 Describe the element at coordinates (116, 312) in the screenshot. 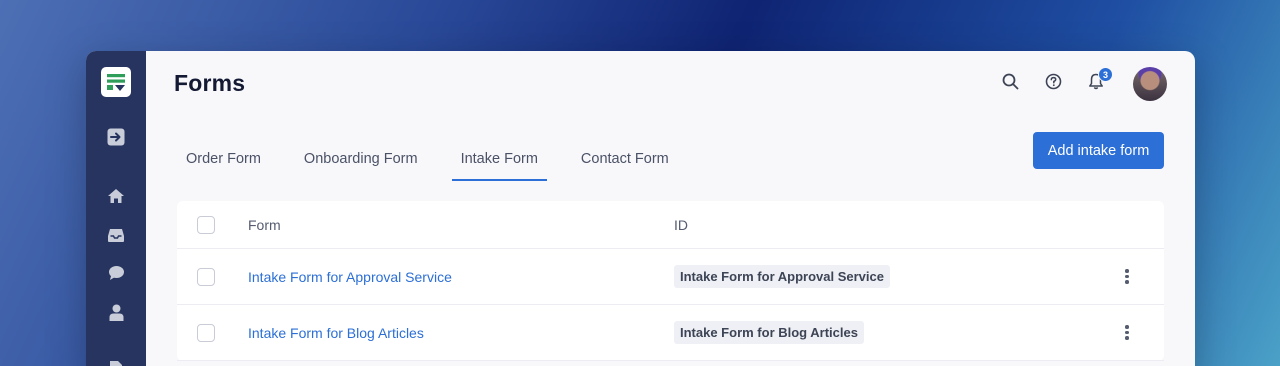

I see `user-icon` at that location.